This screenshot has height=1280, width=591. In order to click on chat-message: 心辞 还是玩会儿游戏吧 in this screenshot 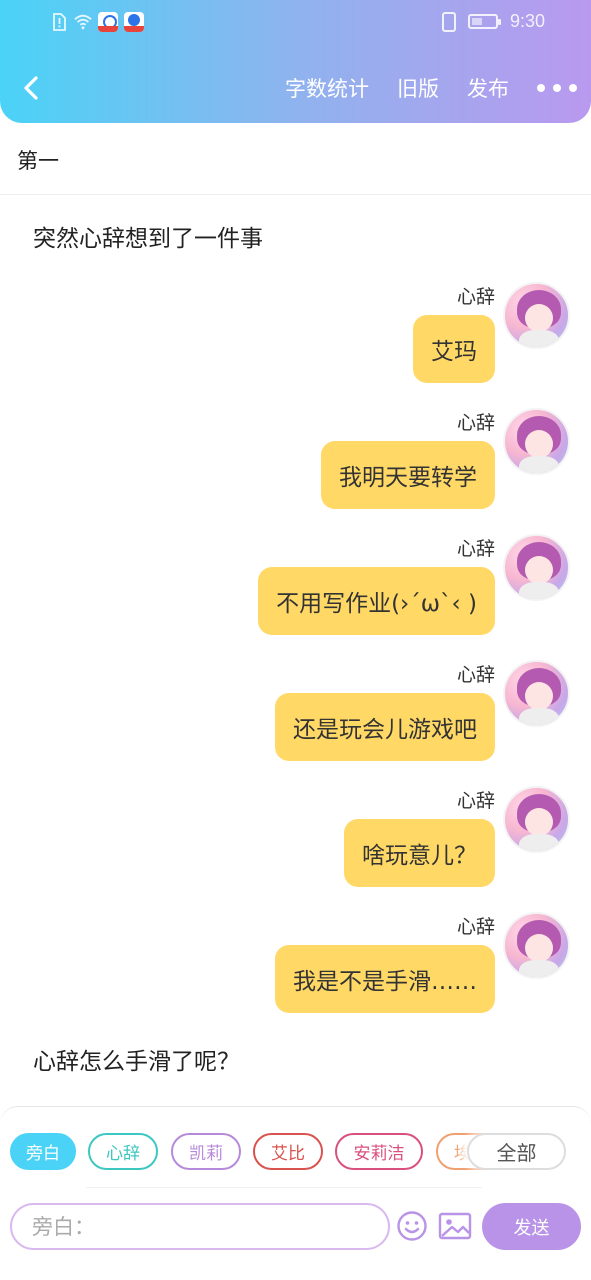, I will do `click(295, 720)`.